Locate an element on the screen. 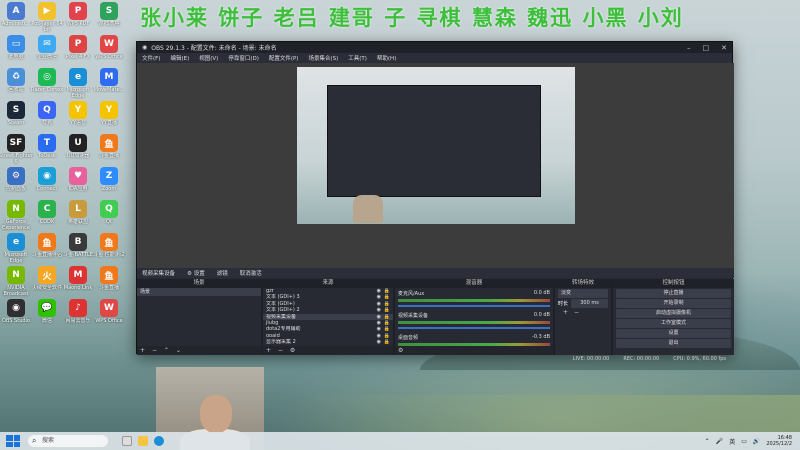 This screenshot has height=450, width=800. obs-titlebar: ◉ OBS 29.1.3 - 配置文件: 未命名 - 场景: 未命名 – □ ✕ is located at coordinates (434, 47).